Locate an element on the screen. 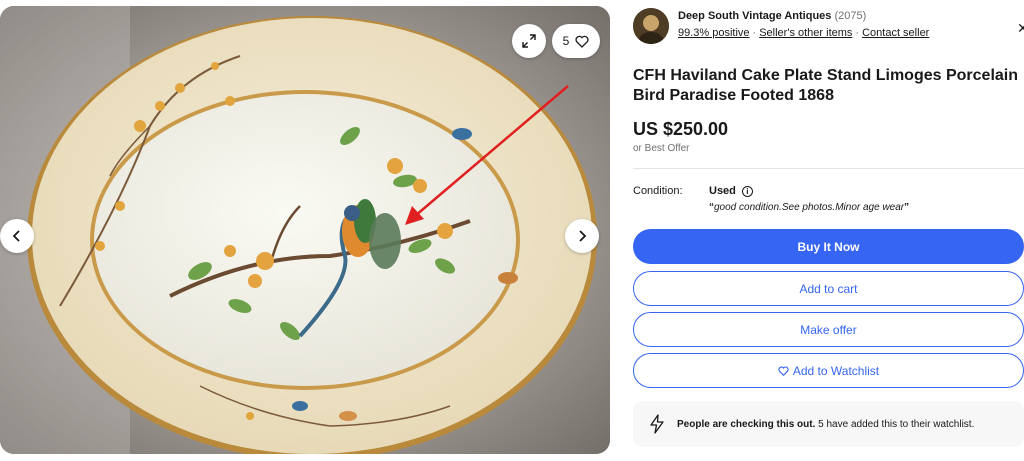 This screenshot has height=461, width=1024. condition-value: Used i is located at coordinates (731, 191).